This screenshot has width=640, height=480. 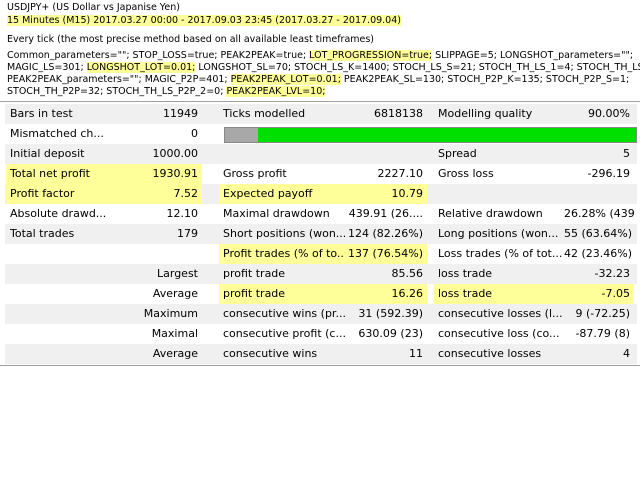 What do you see at coordinates (533, 55) in the screenshot?
I see `param-segment: SLIPPAGE=5; LONGSHOT_parameters="";` at bounding box center [533, 55].